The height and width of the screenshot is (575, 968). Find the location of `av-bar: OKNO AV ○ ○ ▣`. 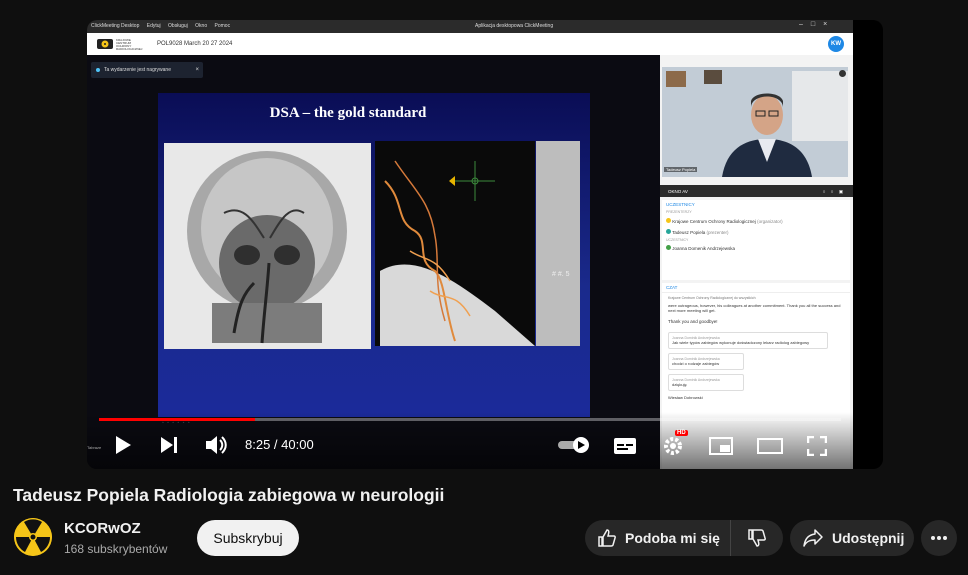

av-bar: OKNO AV ○ ○ ▣ is located at coordinates (756, 191).